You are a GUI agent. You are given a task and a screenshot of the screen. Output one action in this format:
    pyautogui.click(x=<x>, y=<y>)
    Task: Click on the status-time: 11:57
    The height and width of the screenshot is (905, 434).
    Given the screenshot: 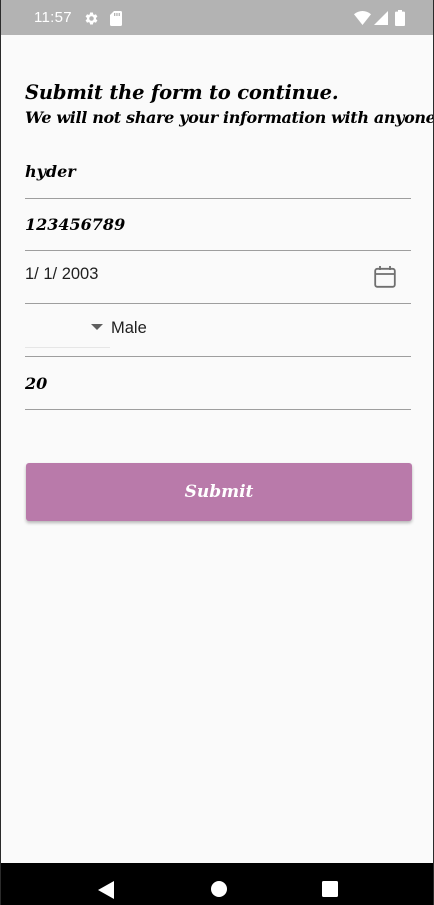 What is the action you would take?
    pyautogui.click(x=53, y=17)
    